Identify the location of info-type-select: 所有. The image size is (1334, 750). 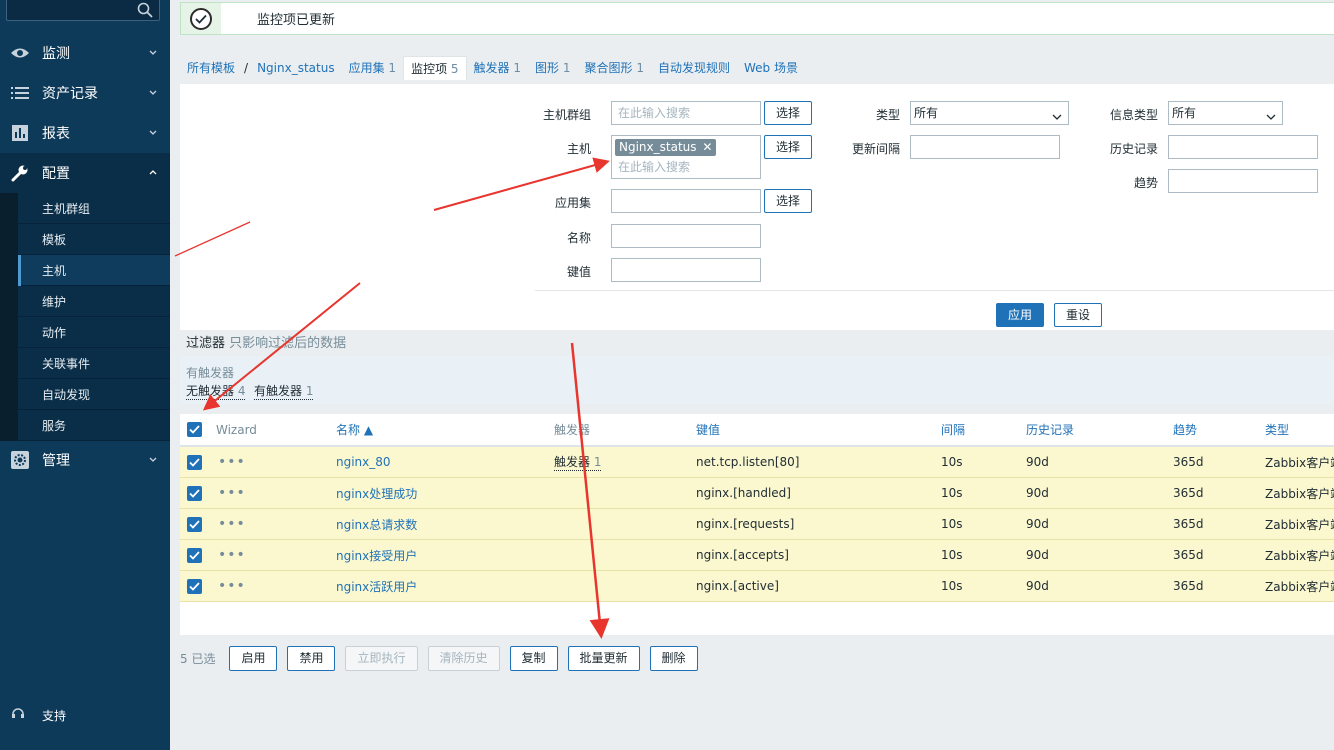
(1225, 113).